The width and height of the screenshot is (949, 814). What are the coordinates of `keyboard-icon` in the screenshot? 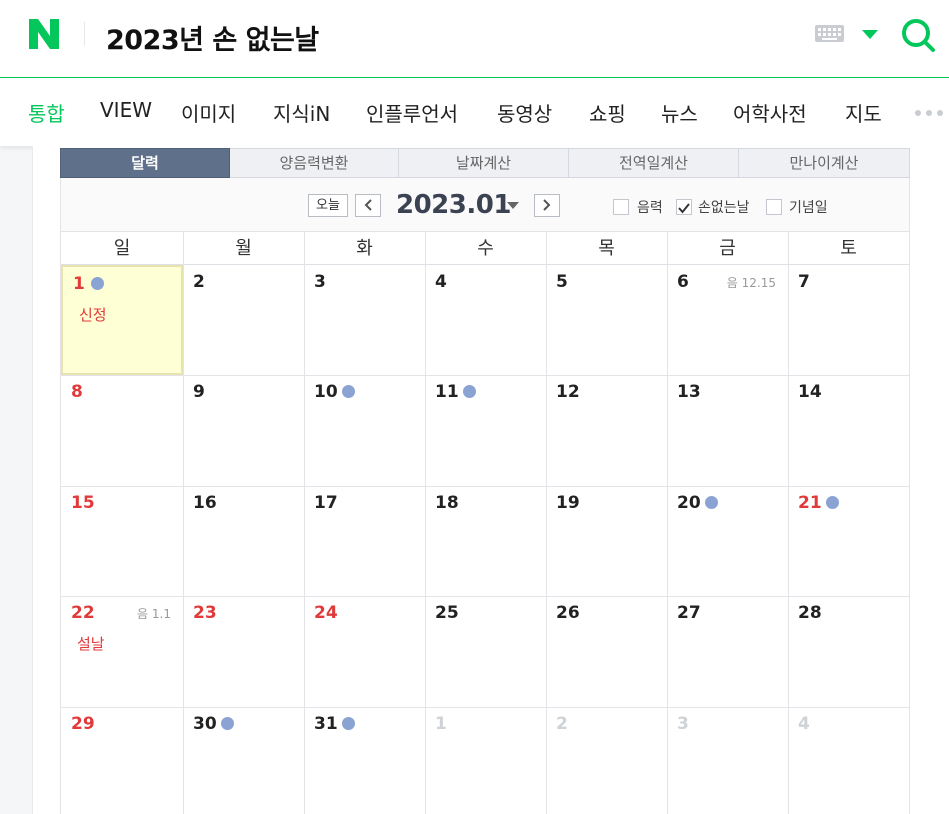 It's located at (829, 33).